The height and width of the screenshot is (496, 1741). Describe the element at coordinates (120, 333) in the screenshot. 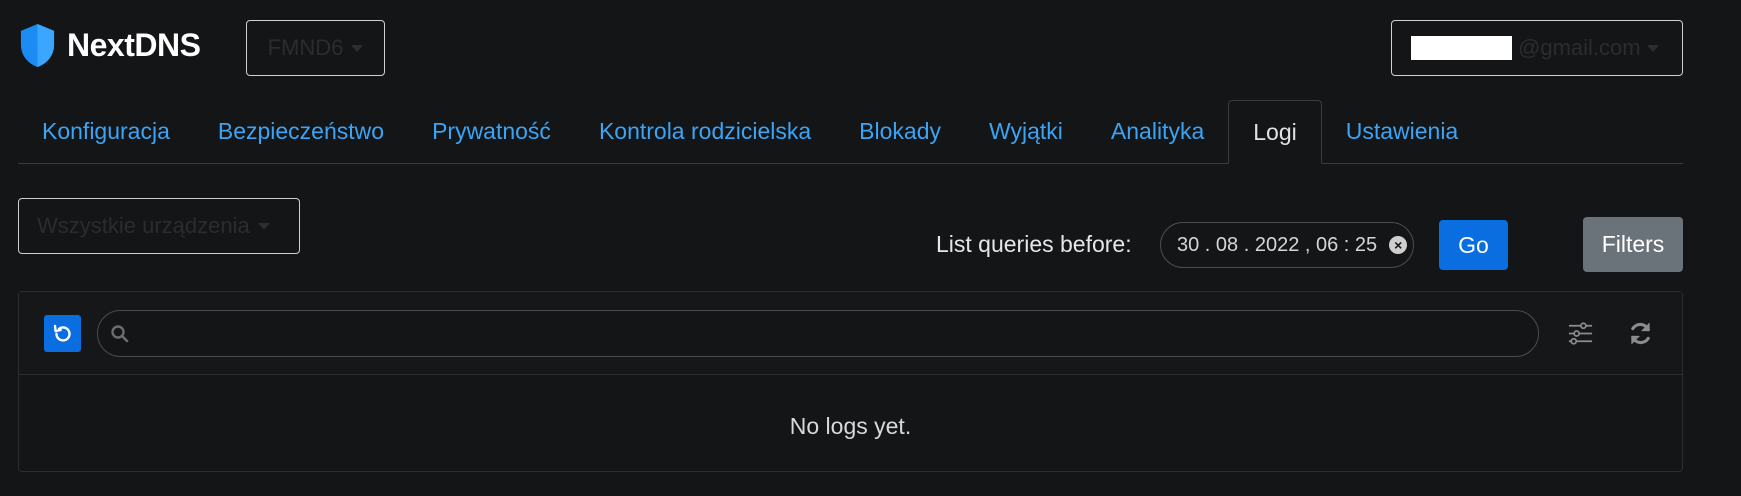

I see `search-icon` at that location.